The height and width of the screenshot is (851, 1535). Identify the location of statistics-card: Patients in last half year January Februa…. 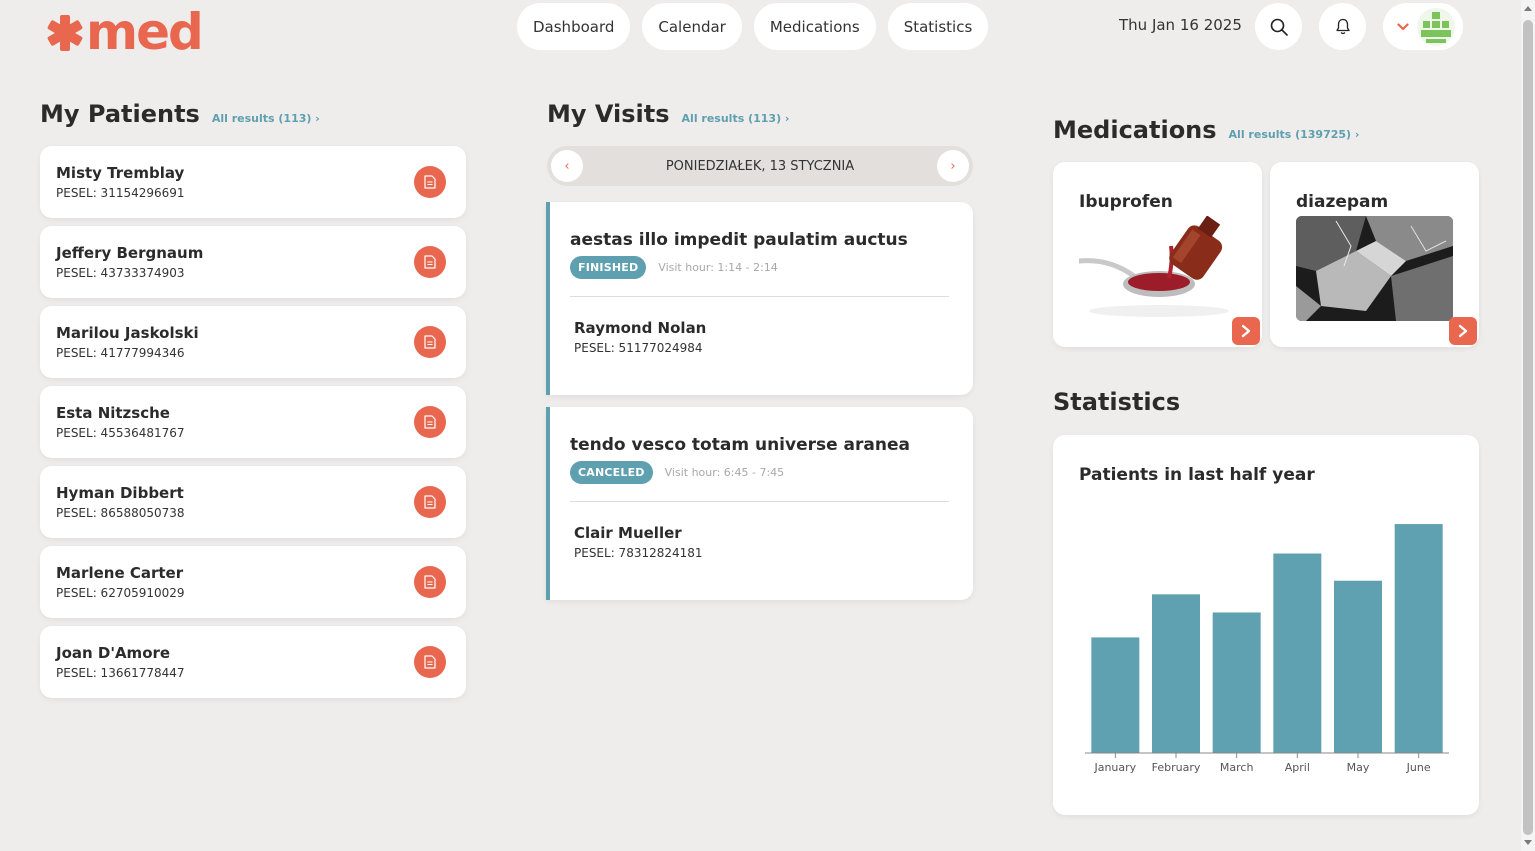
(1266, 625).